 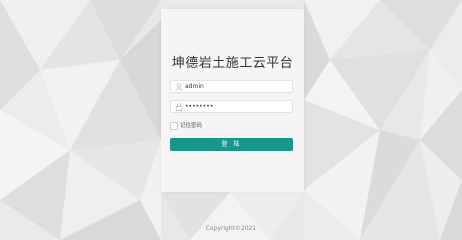 I want to click on username-input, so click(x=237, y=86).